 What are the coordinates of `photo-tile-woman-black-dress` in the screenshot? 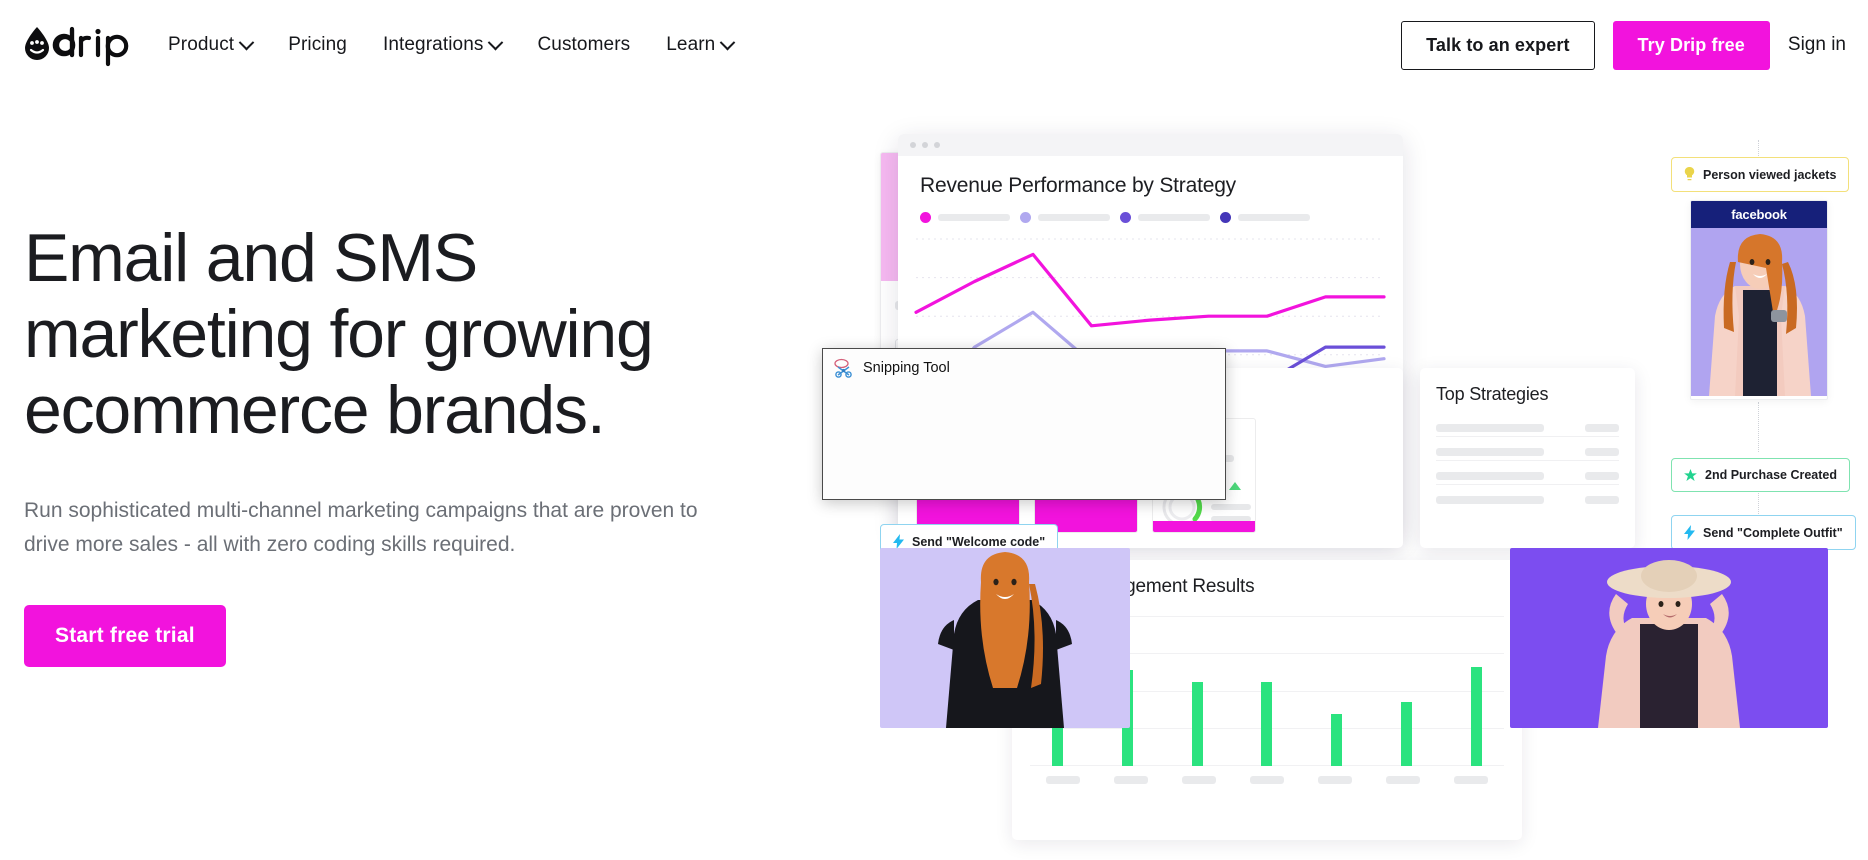 It's located at (1005, 638).